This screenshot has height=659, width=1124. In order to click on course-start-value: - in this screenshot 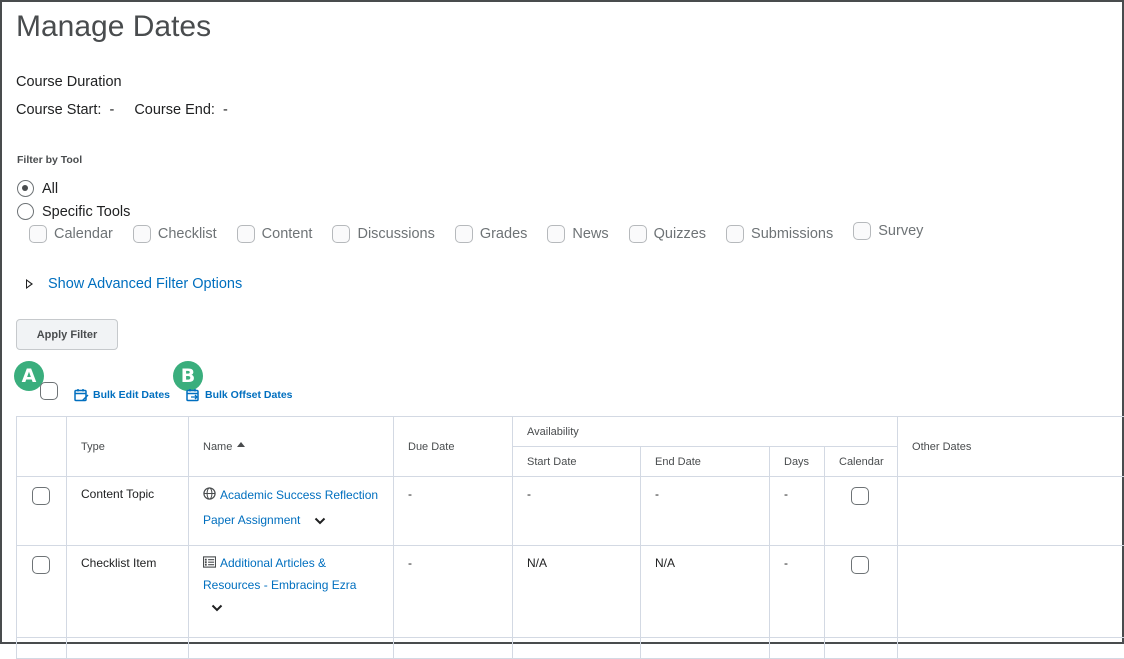, I will do `click(111, 110)`.